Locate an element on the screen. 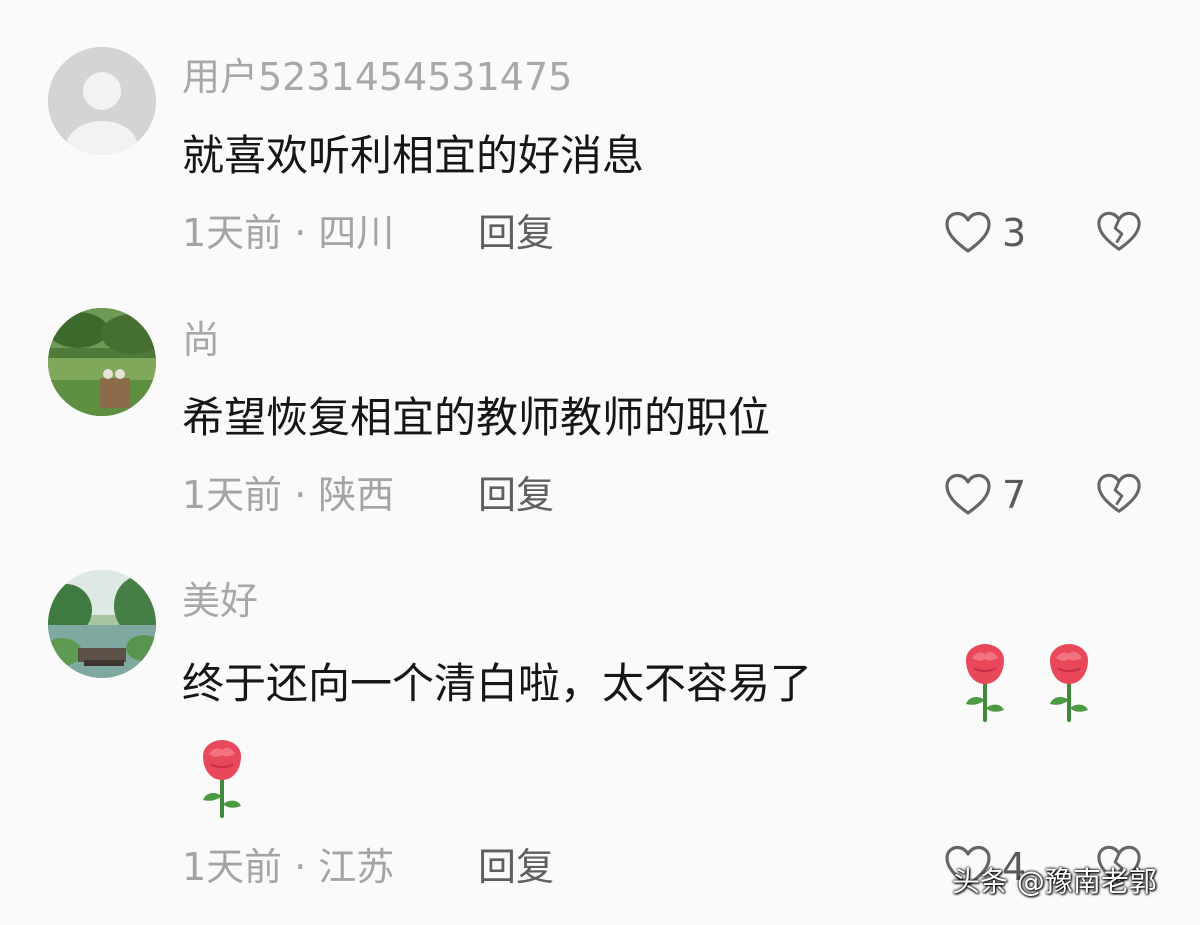 The width and height of the screenshot is (1200, 925). default-avatar-icon is located at coordinates (102, 101).